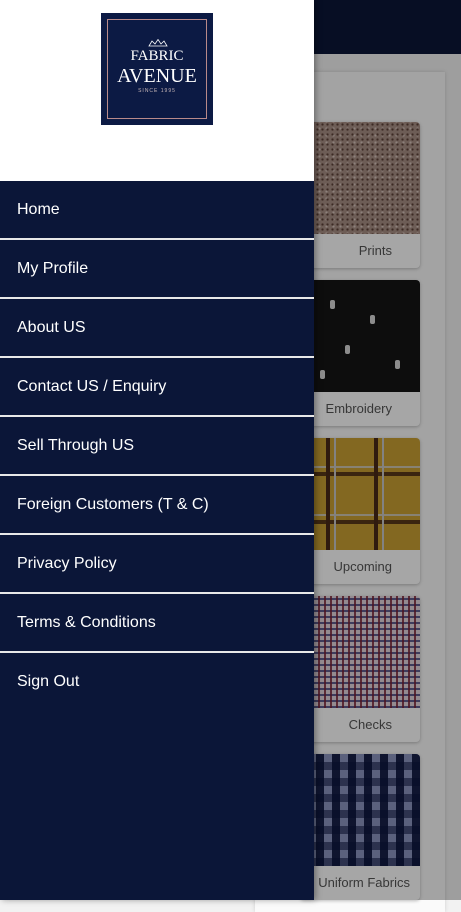  I want to click on fabric-avenue-logo: FABRIC AVENUE SINCE 1995, so click(157, 69).